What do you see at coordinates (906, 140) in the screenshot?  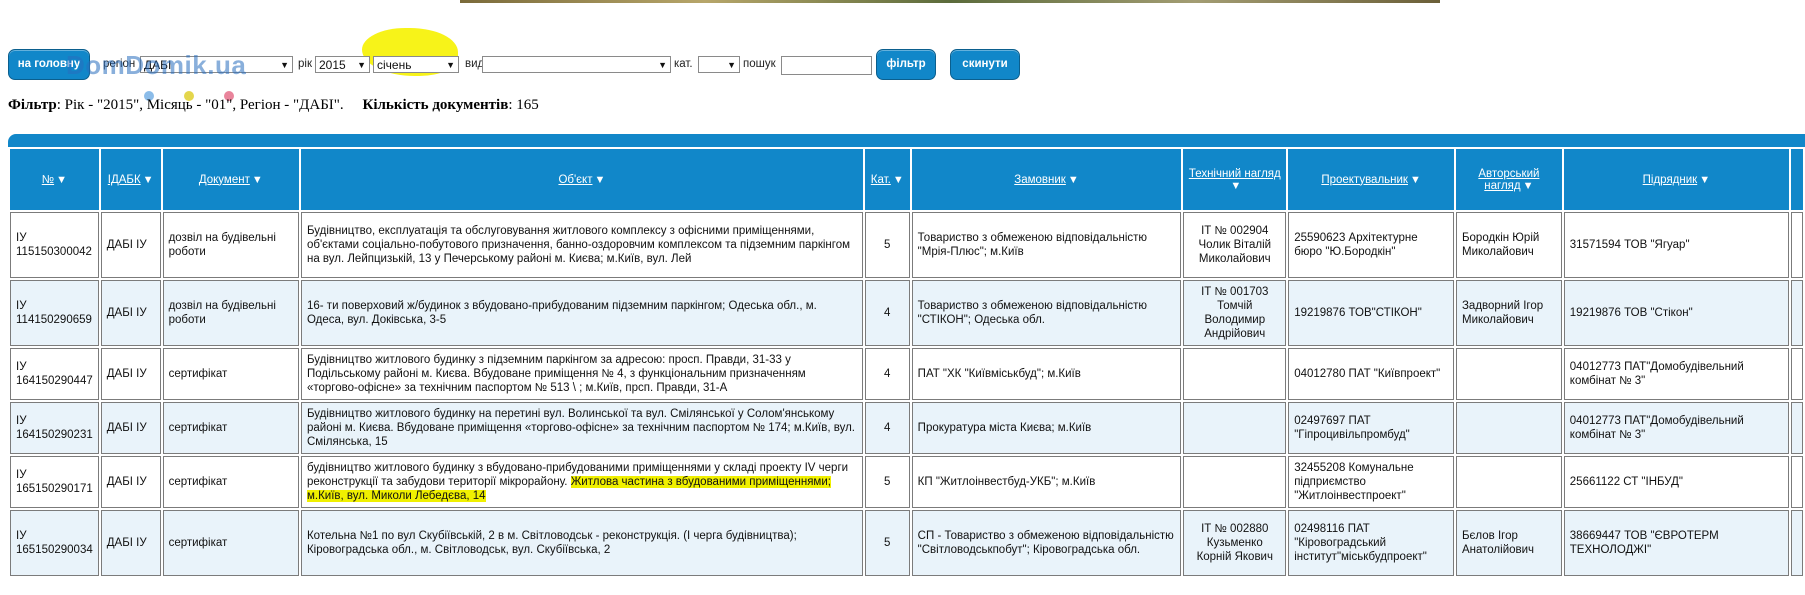 I see `table-top-bar` at bounding box center [906, 140].